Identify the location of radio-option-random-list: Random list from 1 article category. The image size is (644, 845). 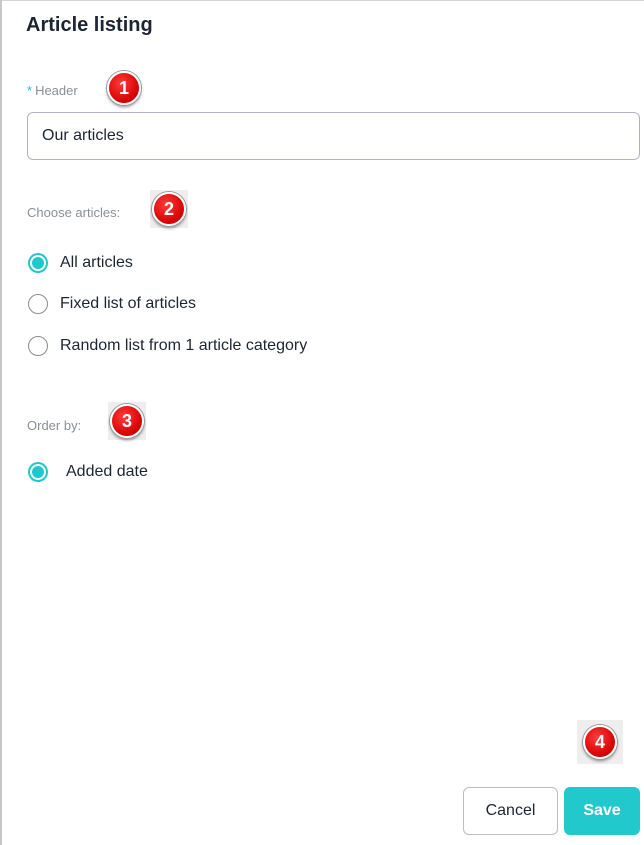
(167, 346).